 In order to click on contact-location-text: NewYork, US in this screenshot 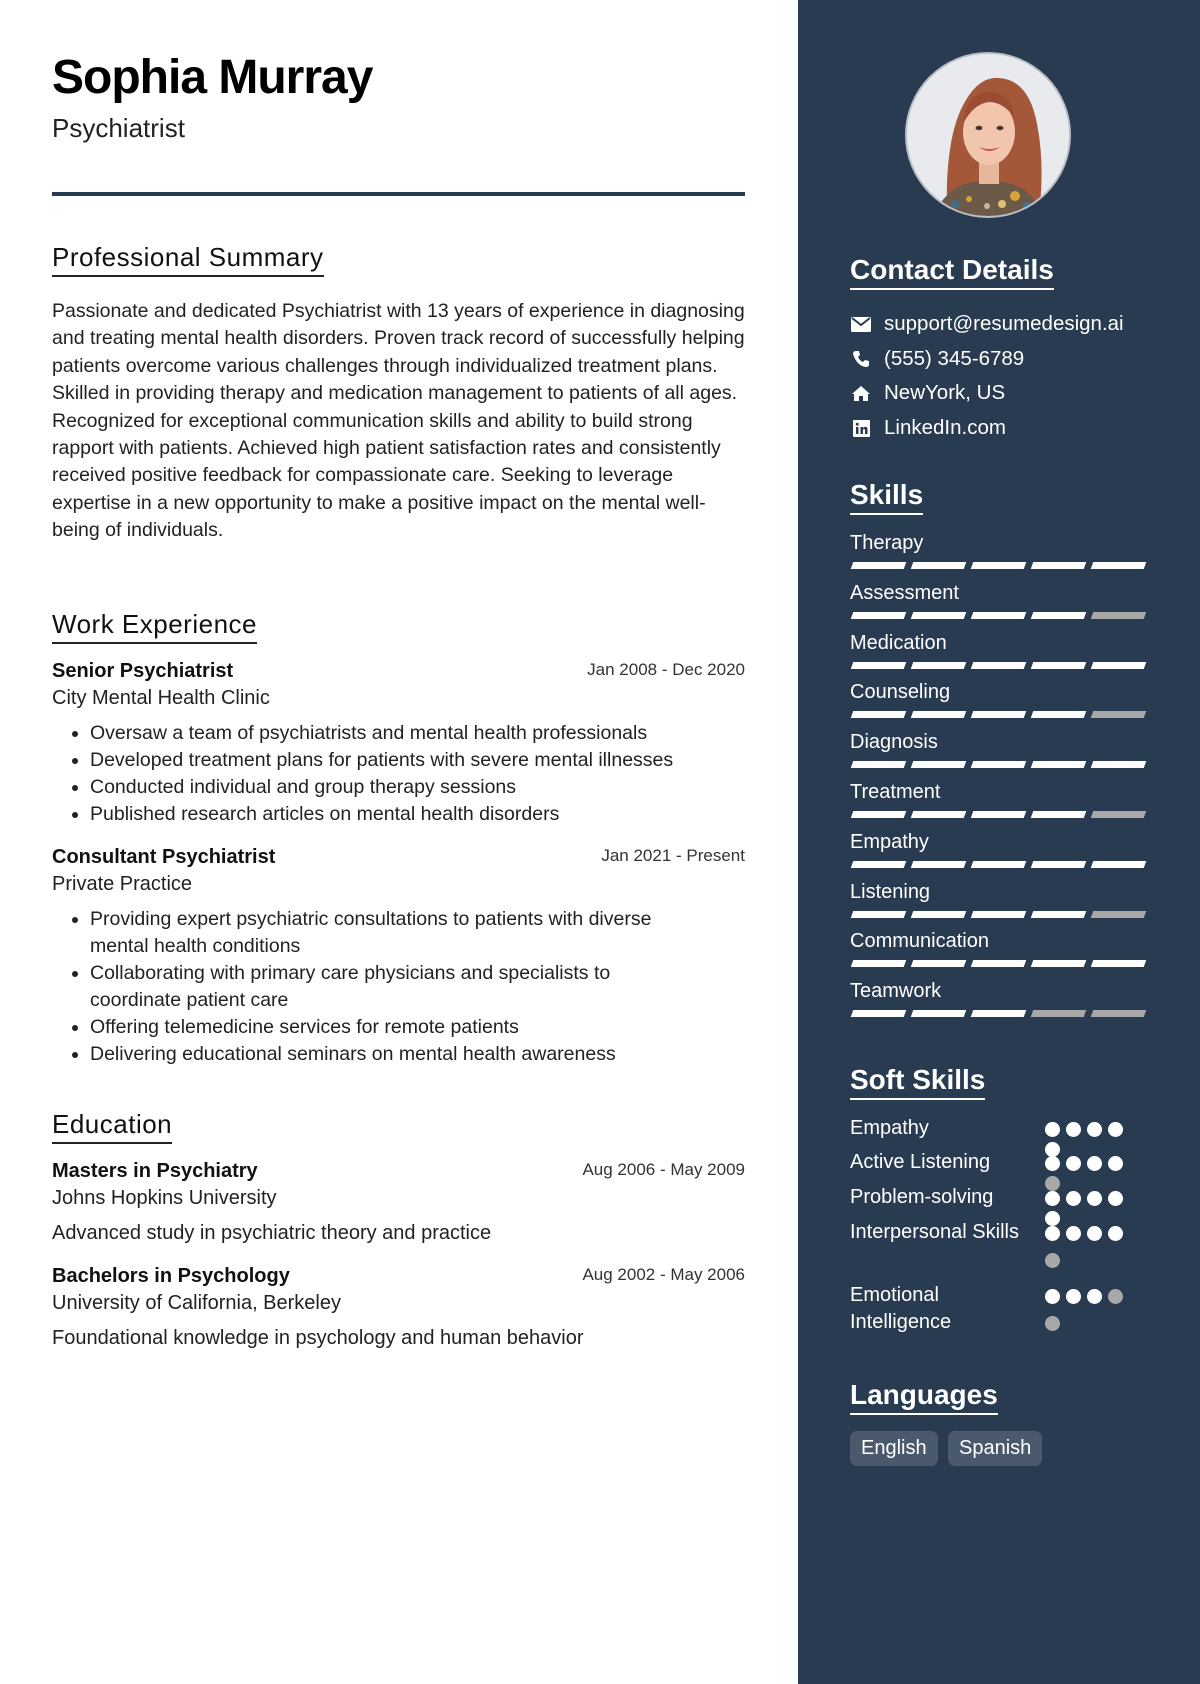, I will do `click(945, 392)`.